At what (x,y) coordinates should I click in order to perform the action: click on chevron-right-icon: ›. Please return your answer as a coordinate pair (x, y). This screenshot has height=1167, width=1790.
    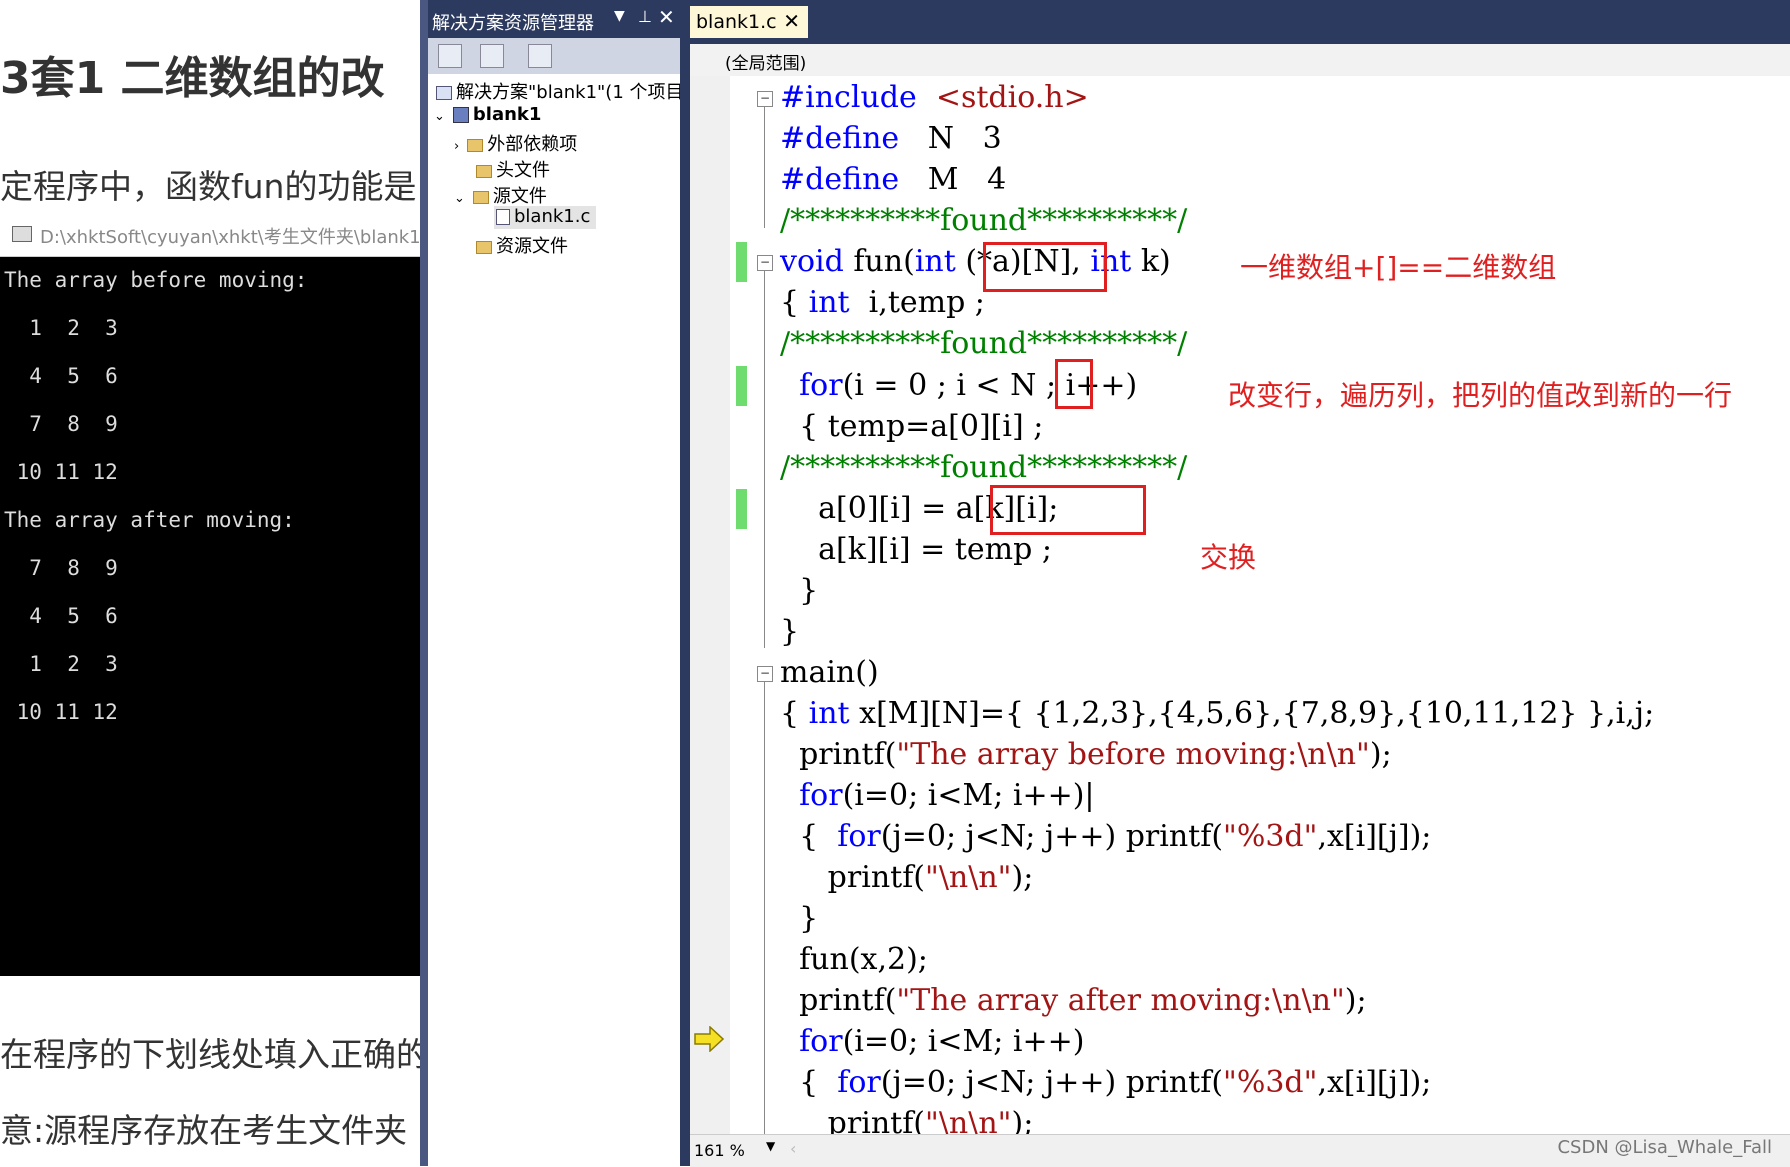
    Looking at the image, I should click on (456, 146).